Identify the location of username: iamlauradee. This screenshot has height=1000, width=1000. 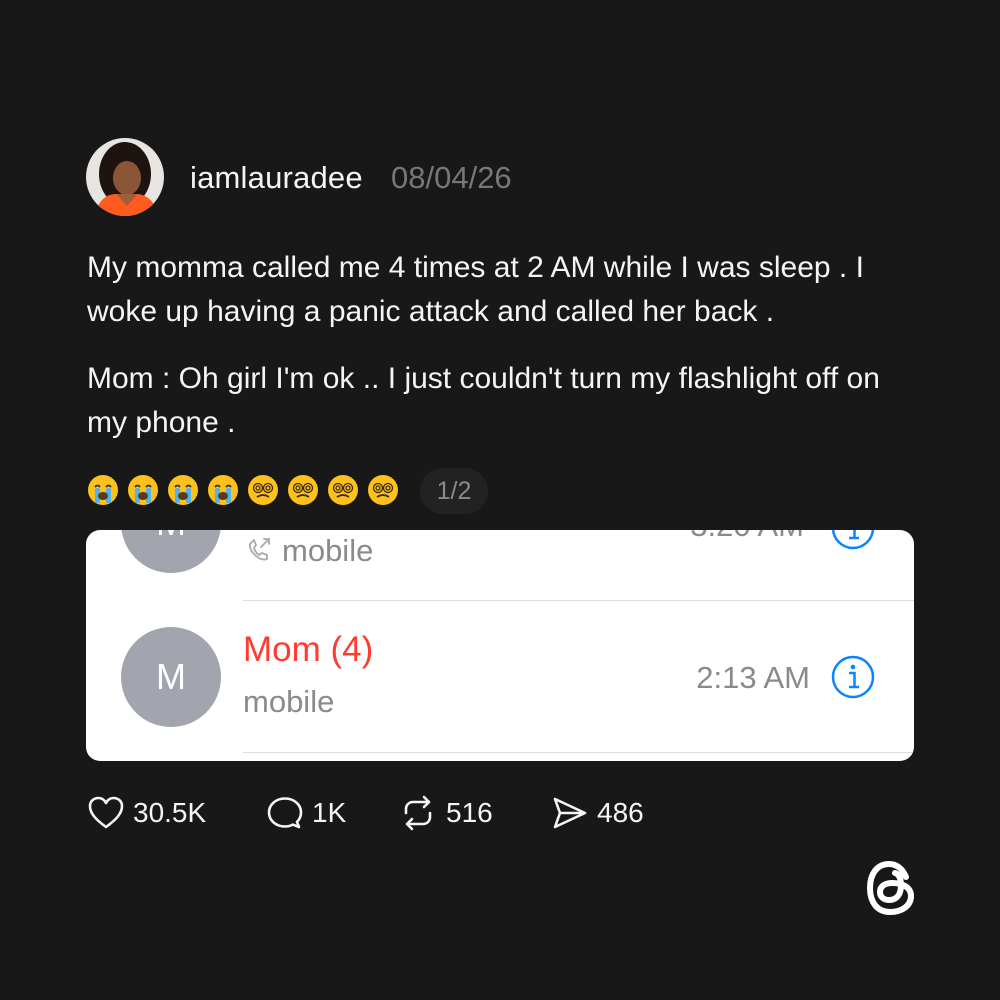
(276, 178).